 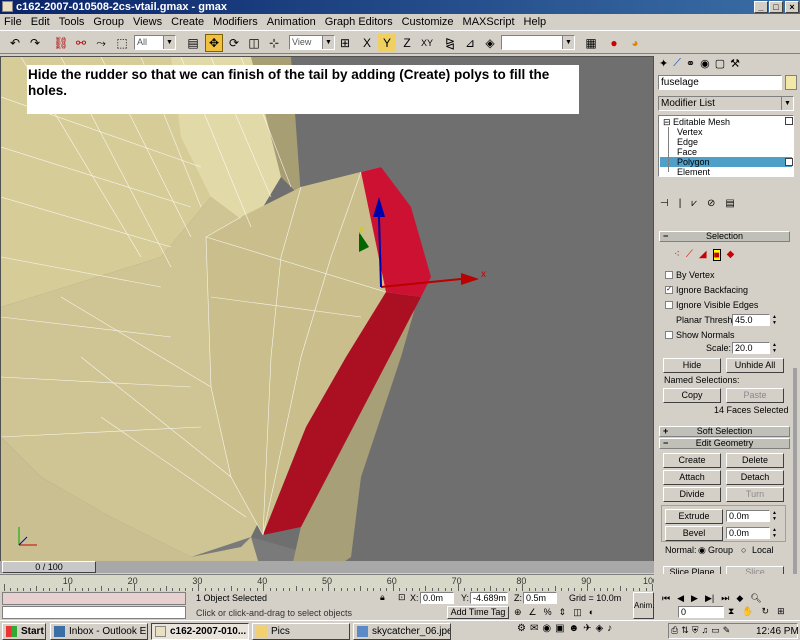 What do you see at coordinates (674, 631) in the screenshot?
I see `tray-printer-icon: ⎙` at bounding box center [674, 631].